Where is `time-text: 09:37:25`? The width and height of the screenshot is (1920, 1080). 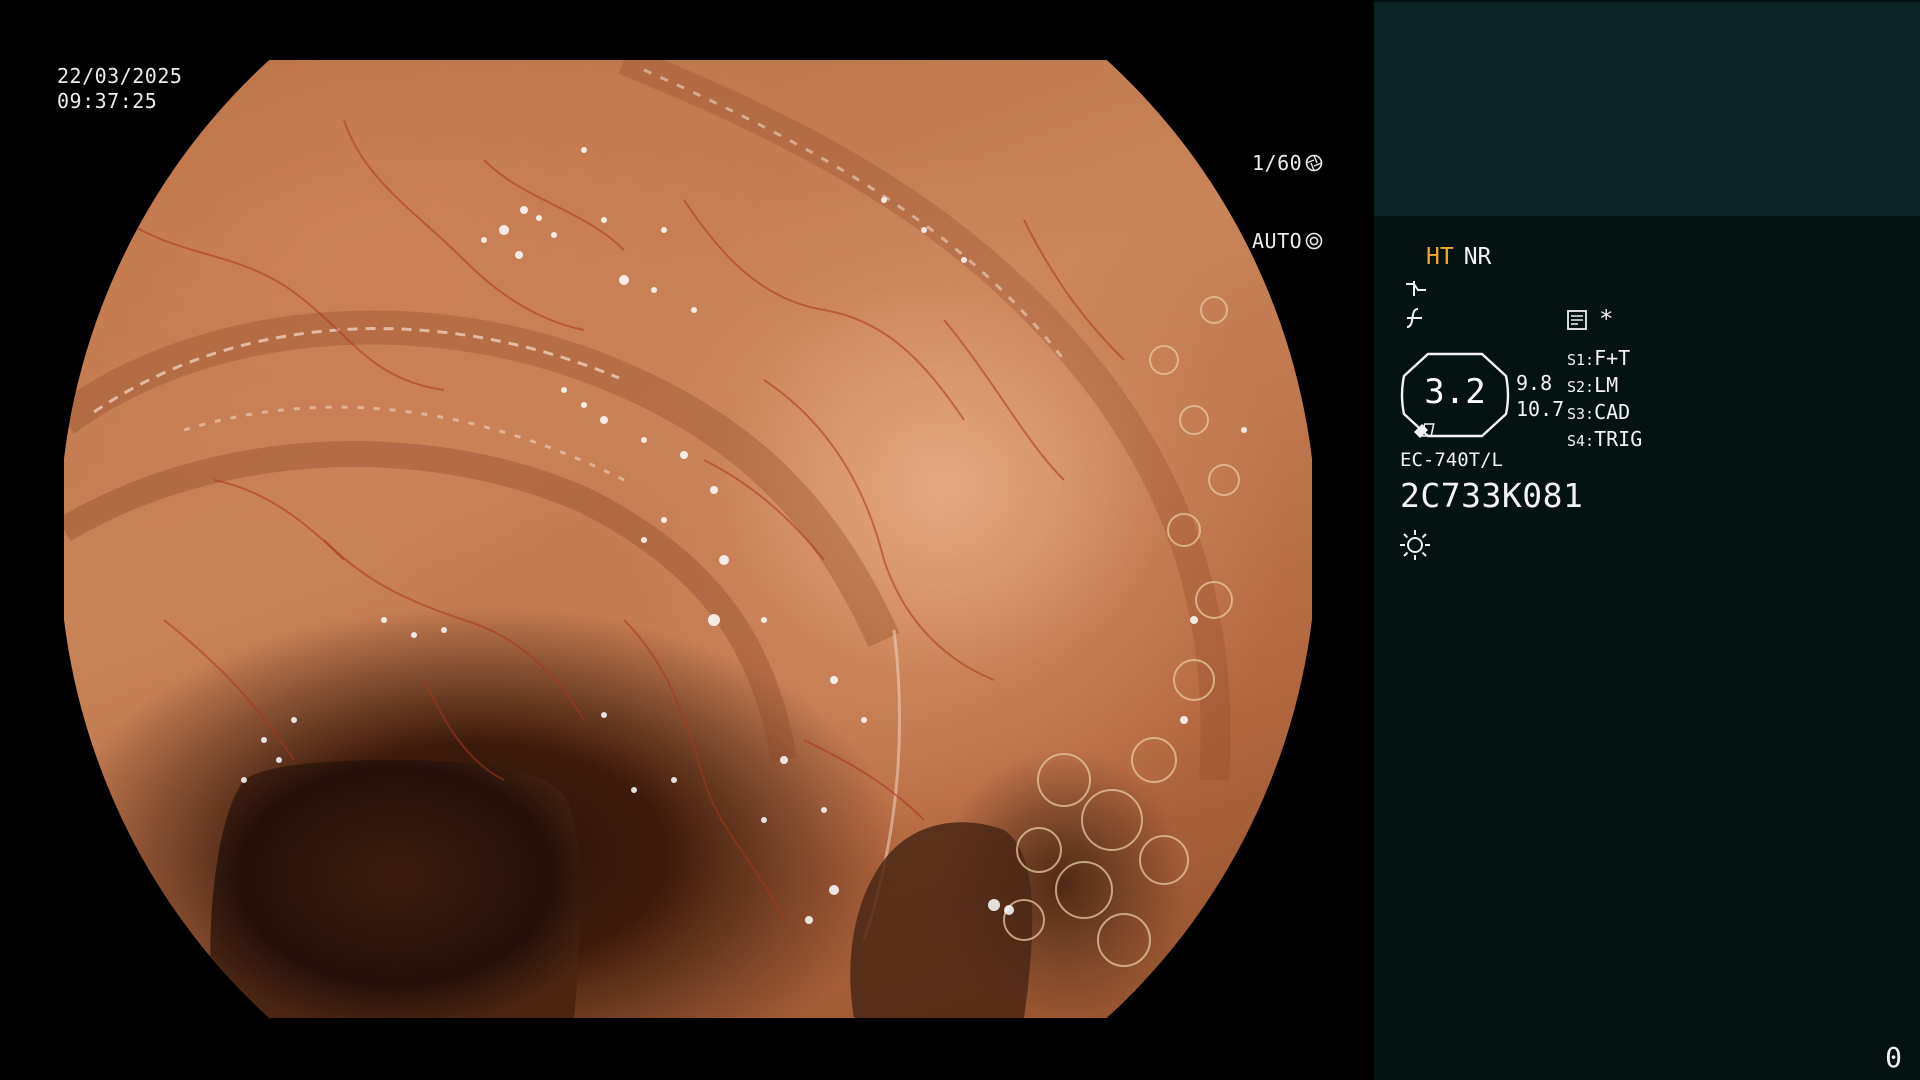 time-text: 09:37:25 is located at coordinates (107, 101).